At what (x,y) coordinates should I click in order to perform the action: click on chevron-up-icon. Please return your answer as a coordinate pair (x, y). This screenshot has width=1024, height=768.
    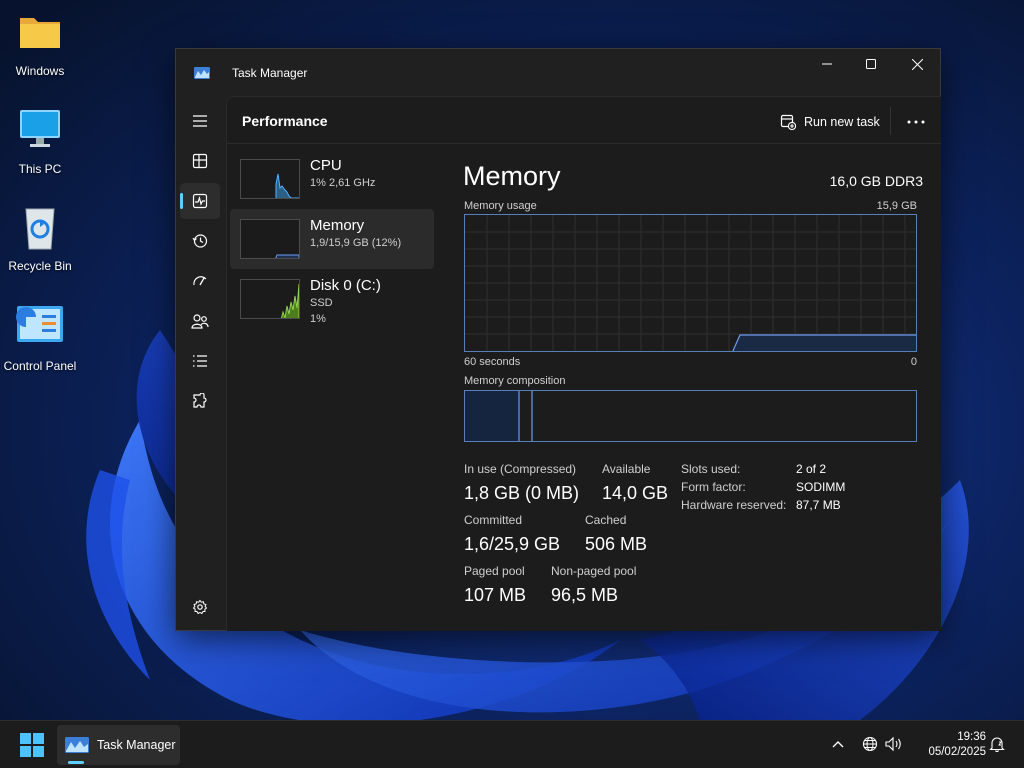
    Looking at the image, I should click on (838, 744).